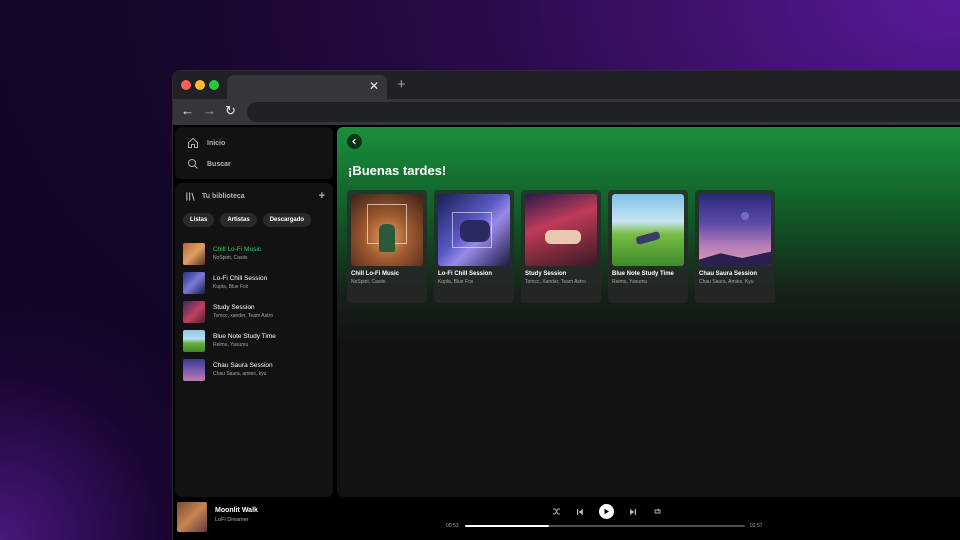 The image size is (960, 540). I want to click on playlist-subtitle: Chau Saura, amies, kyu, so click(240, 374).